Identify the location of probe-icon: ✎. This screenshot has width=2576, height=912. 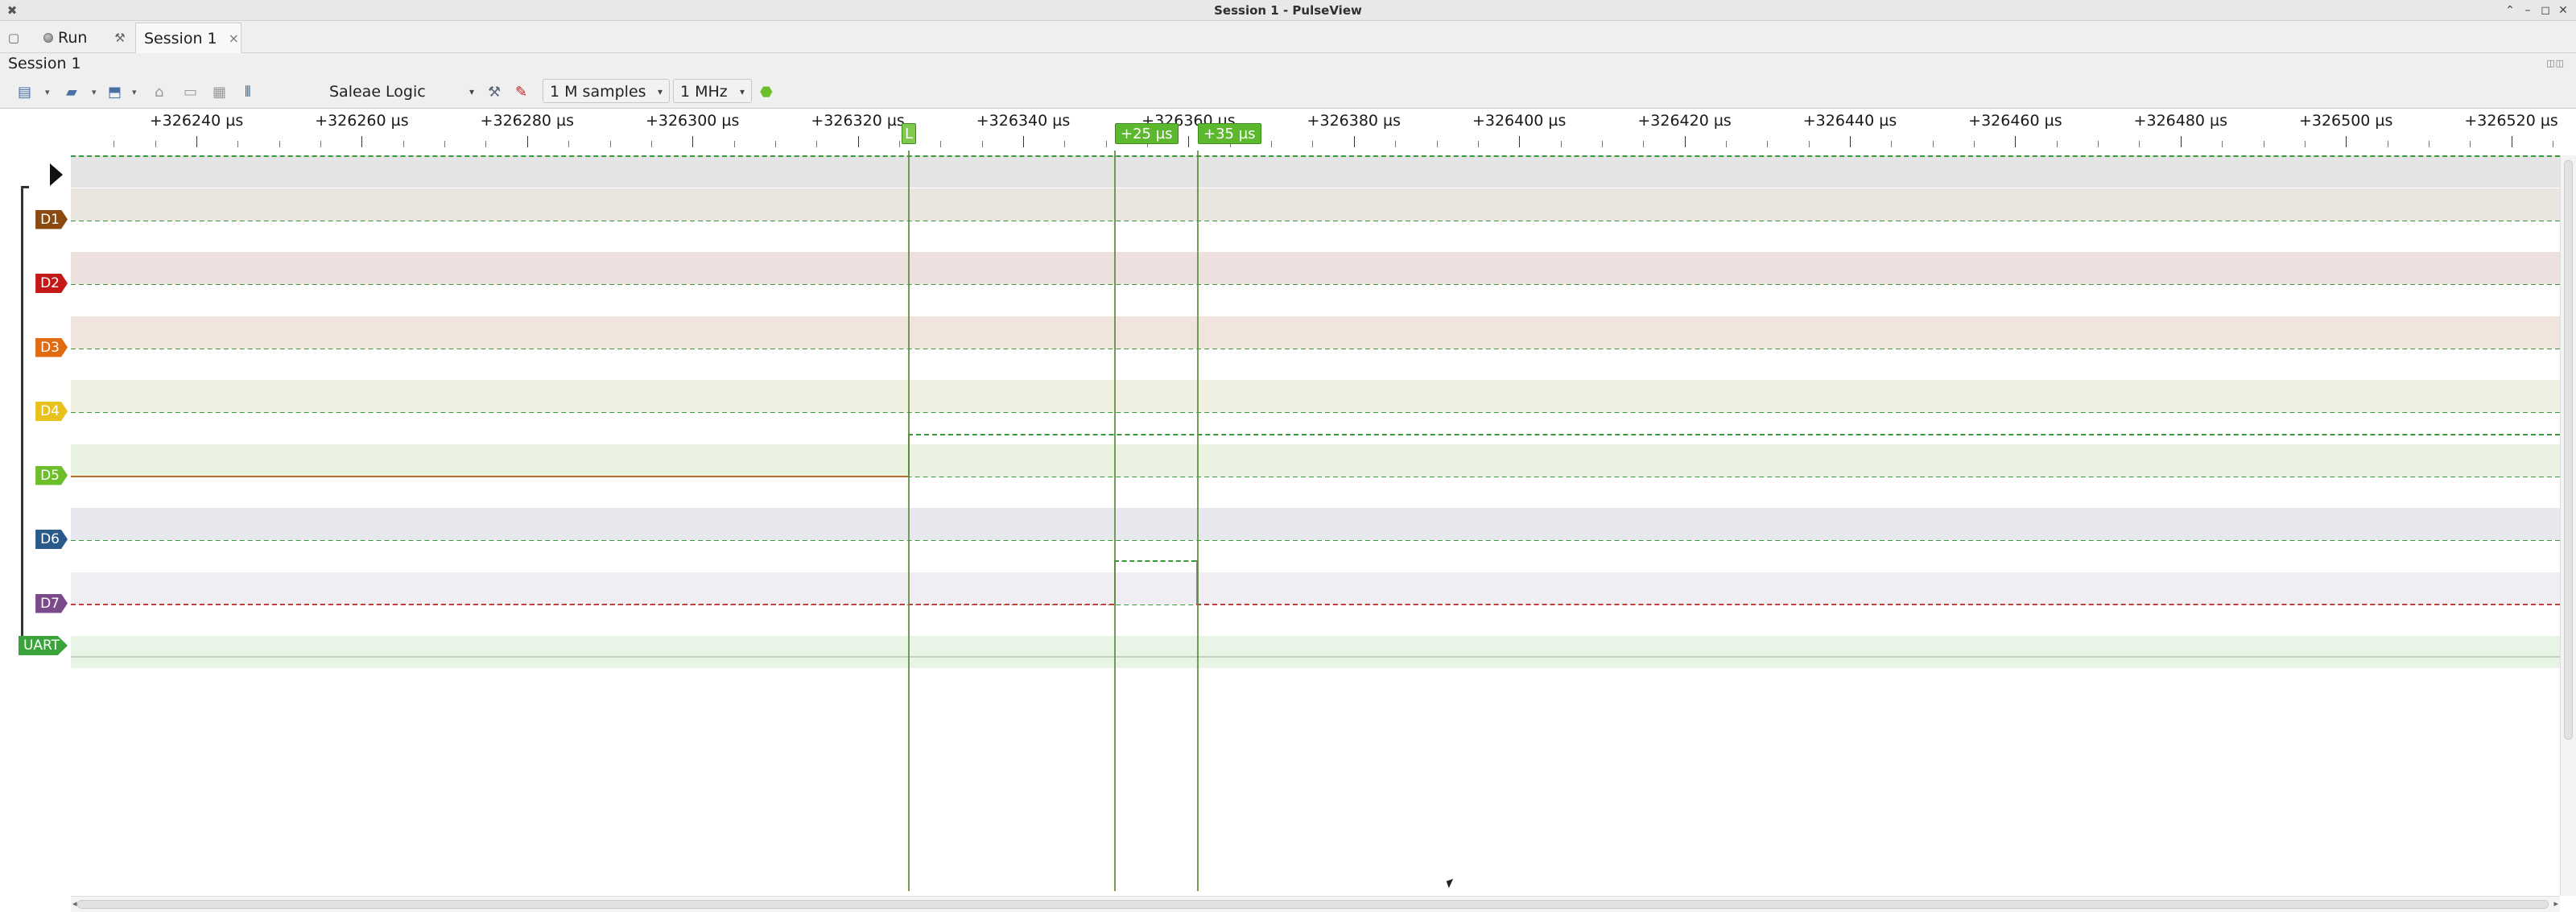
(521, 92).